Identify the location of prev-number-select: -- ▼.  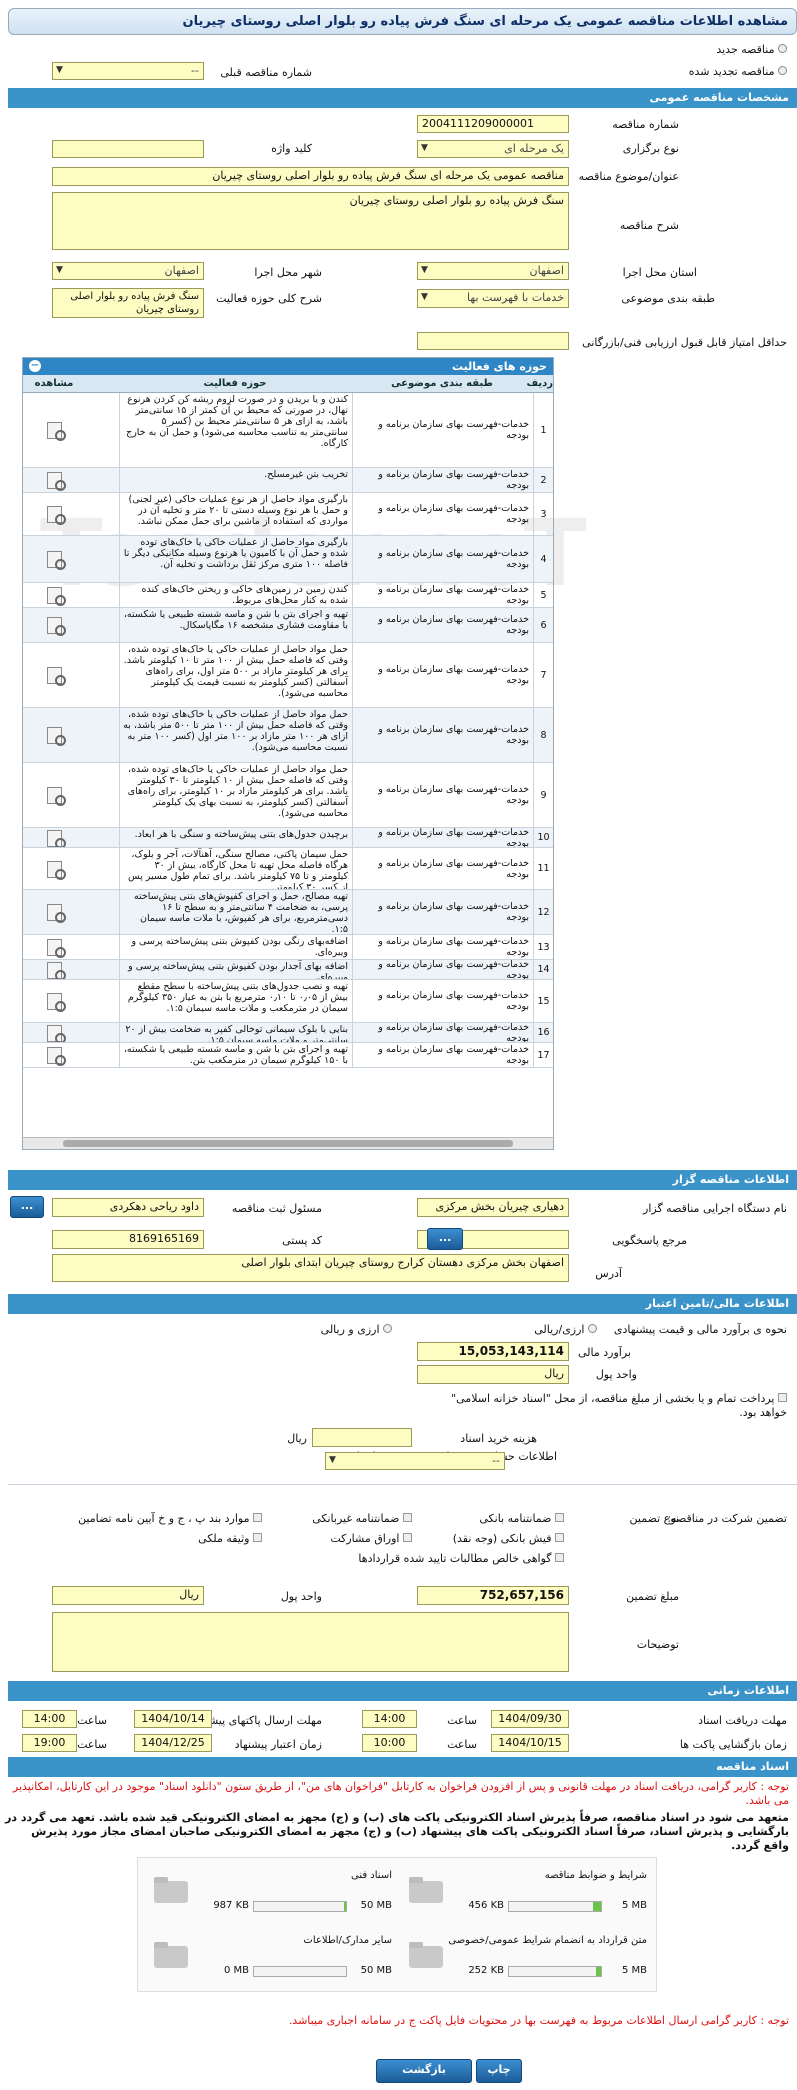
(128, 71).